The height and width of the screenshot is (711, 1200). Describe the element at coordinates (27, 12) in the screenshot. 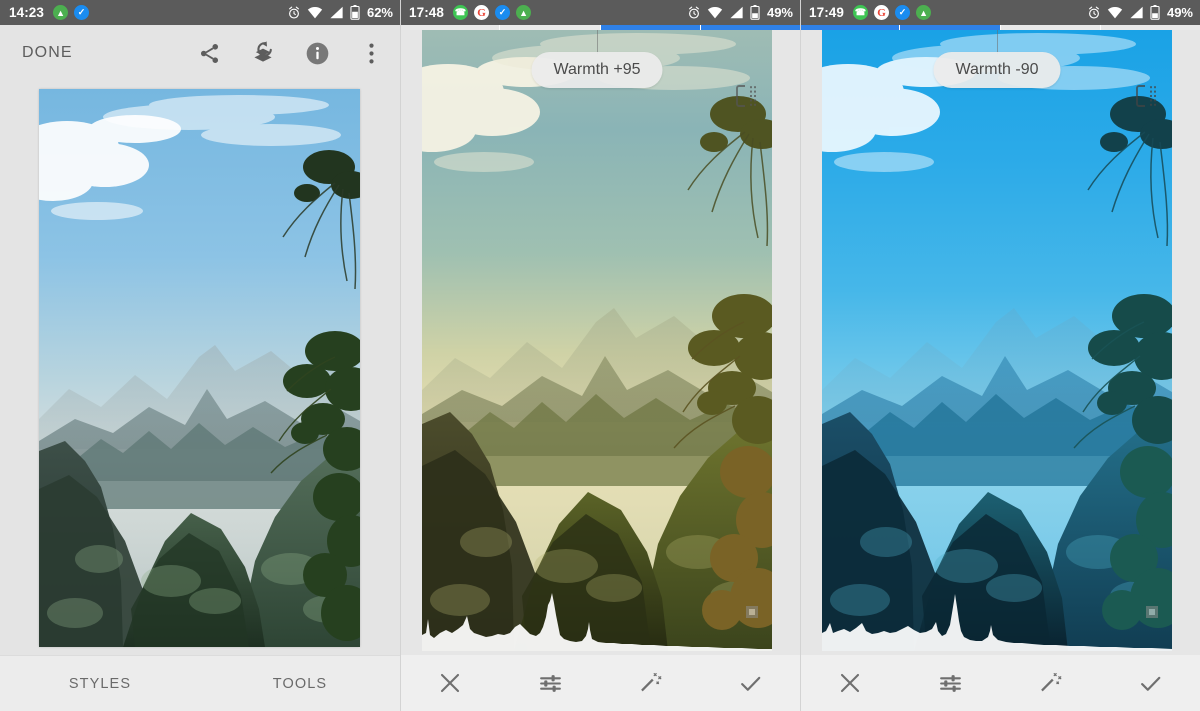

I see `status-time: 14:23` at that location.